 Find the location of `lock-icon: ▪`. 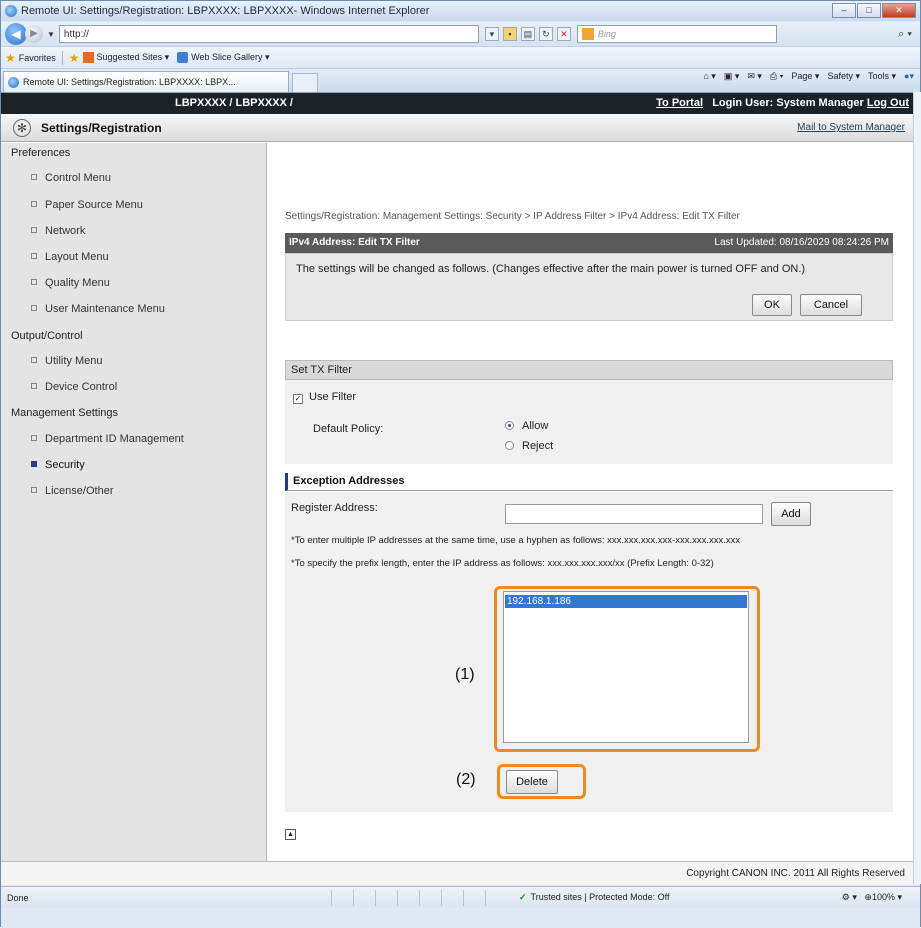

lock-icon: ▪ is located at coordinates (509, 34).